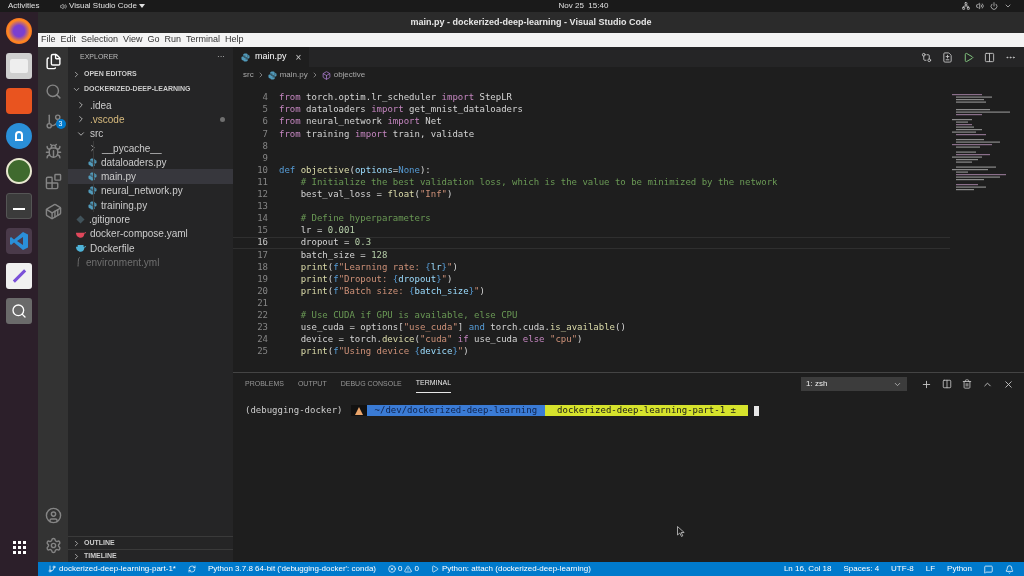 Image resolution: width=1024 pixels, height=576 pixels. I want to click on tree-item: Dockerfile, so click(150, 248).